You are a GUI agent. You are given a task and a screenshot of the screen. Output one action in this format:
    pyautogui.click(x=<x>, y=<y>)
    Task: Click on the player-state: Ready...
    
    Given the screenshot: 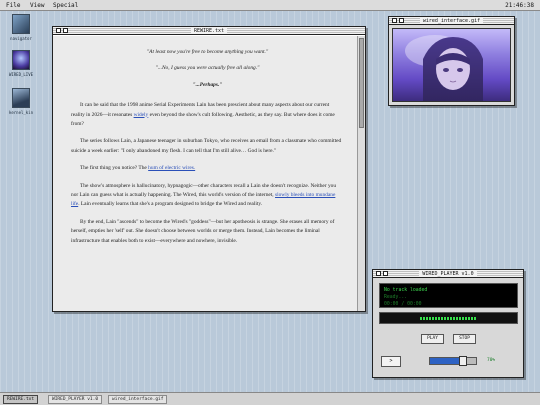 What is the action you would take?
    pyautogui.click(x=396, y=297)
    